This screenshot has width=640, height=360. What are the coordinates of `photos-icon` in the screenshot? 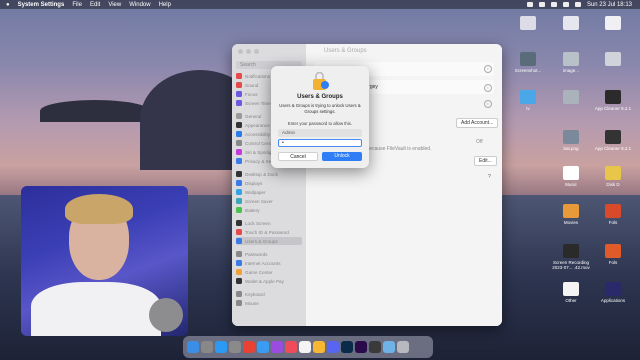 It's located at (319, 347).